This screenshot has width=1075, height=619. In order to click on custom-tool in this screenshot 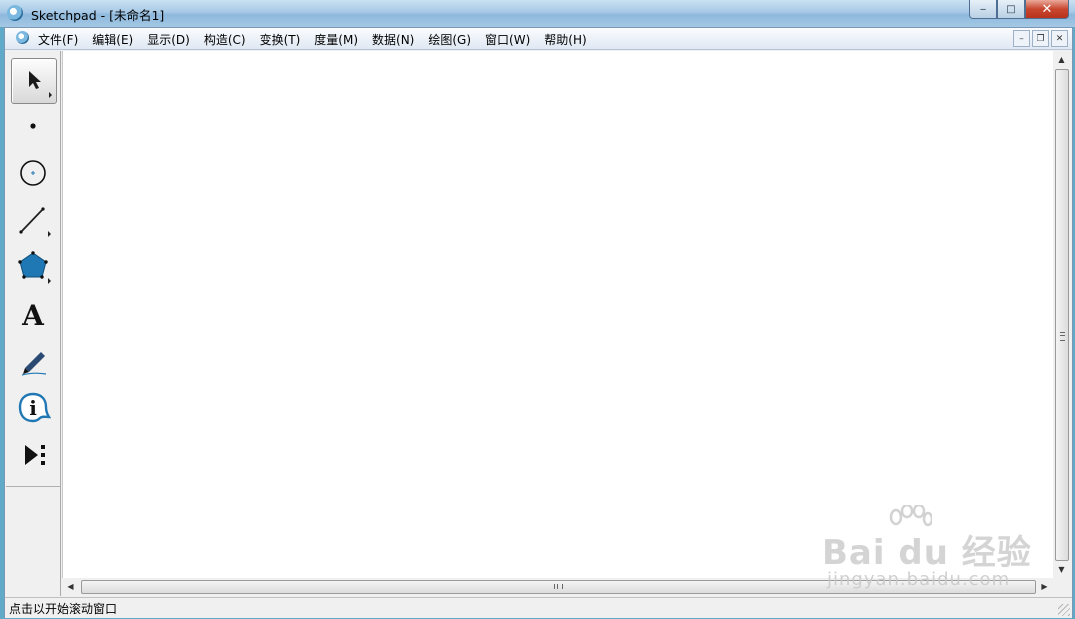, I will do `click(33, 455)`.